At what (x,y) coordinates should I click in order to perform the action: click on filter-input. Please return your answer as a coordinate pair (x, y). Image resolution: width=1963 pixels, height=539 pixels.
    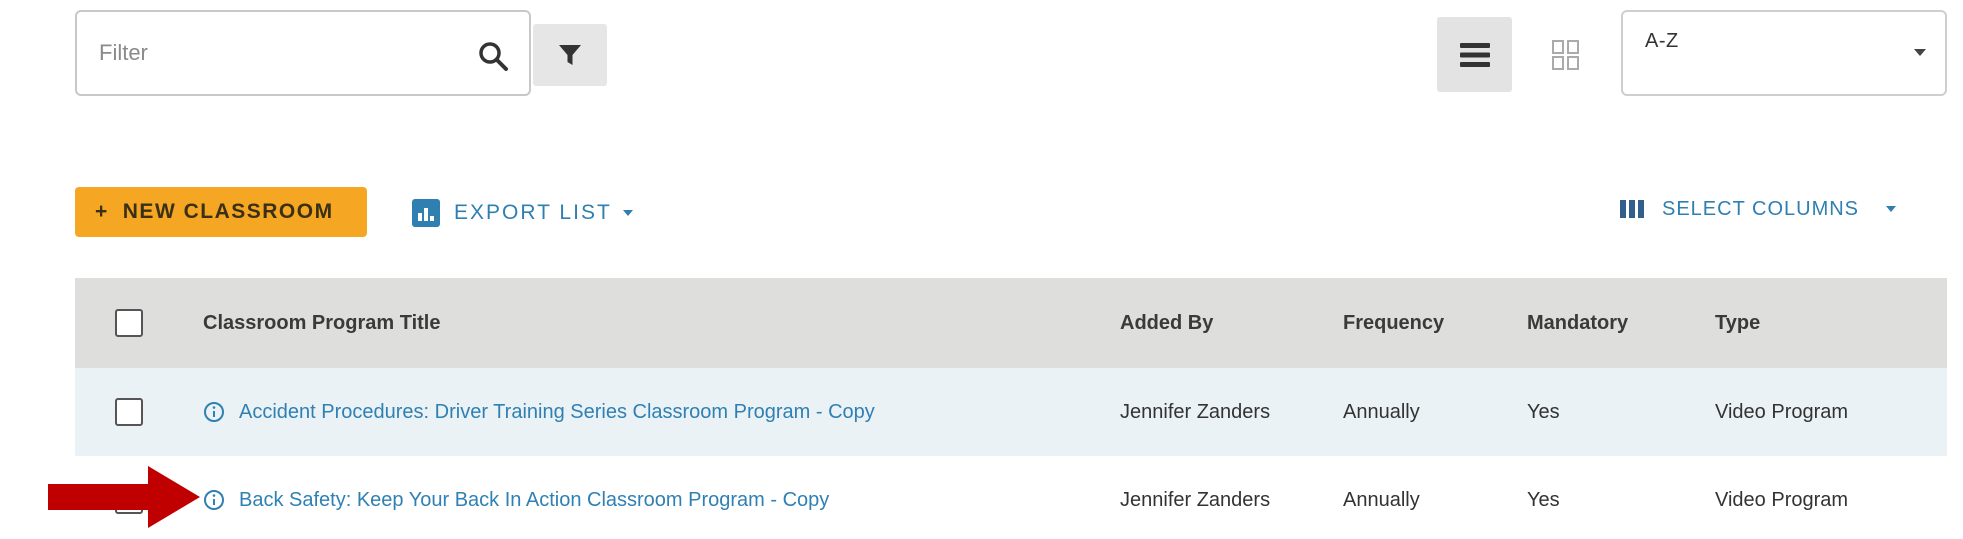
    Looking at the image, I should click on (269, 53).